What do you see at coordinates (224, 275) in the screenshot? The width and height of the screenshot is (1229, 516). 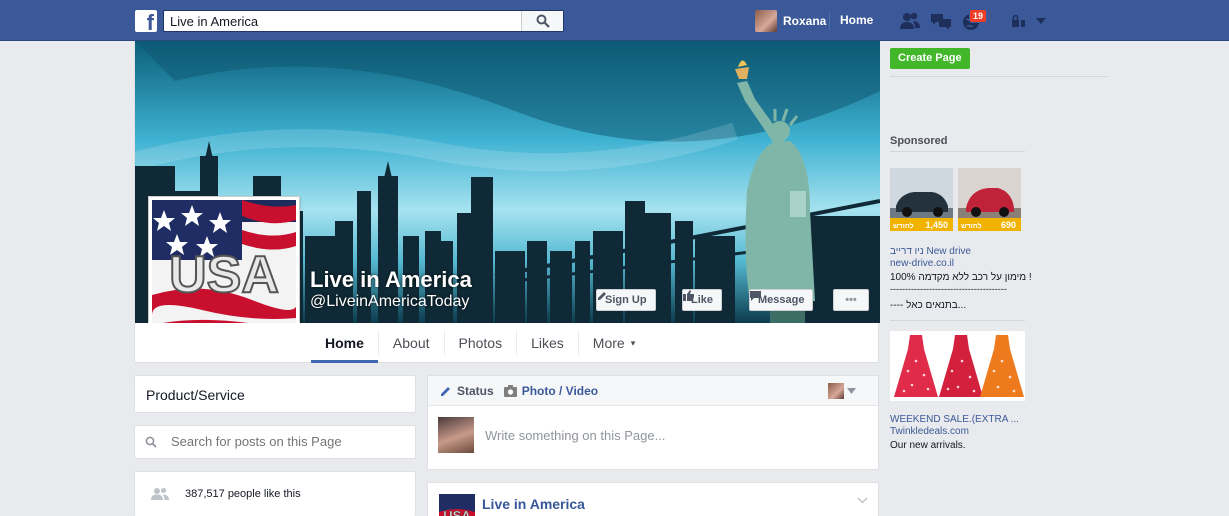 I see `usa-flag-text: USA` at bounding box center [224, 275].